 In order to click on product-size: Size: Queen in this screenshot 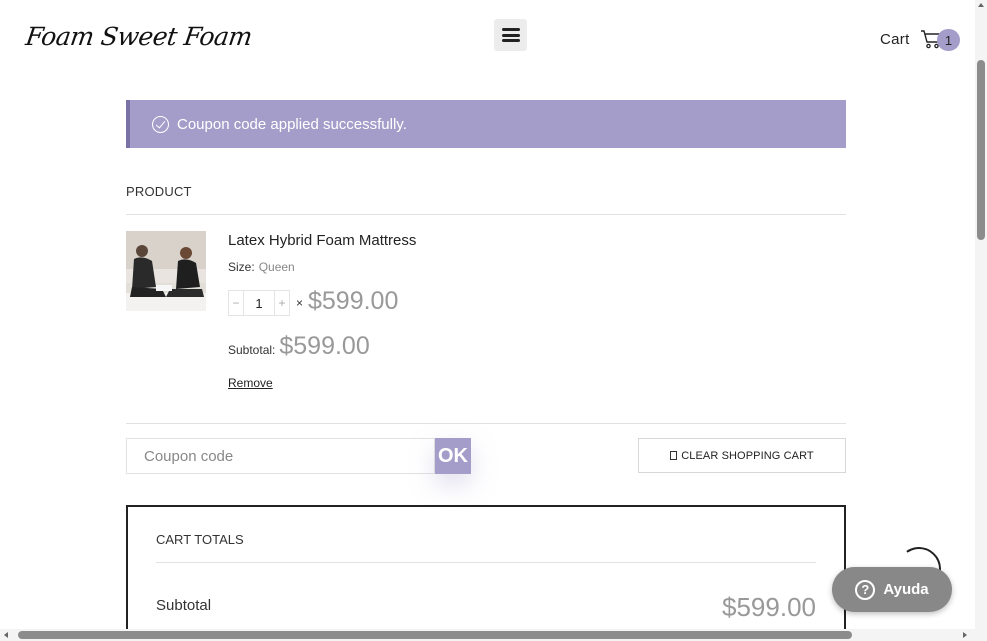, I will do `click(261, 267)`.